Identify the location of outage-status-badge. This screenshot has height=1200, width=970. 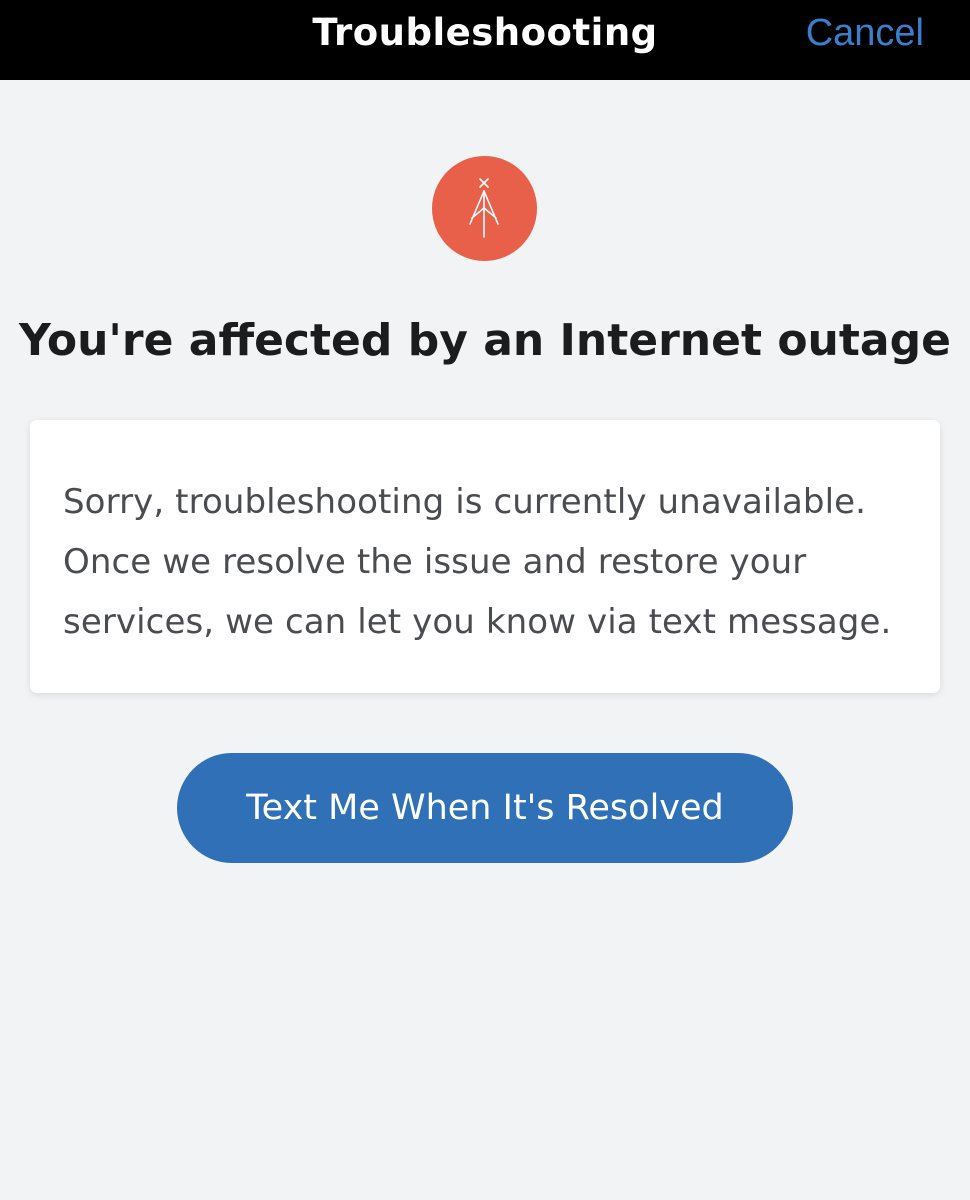
(484, 208).